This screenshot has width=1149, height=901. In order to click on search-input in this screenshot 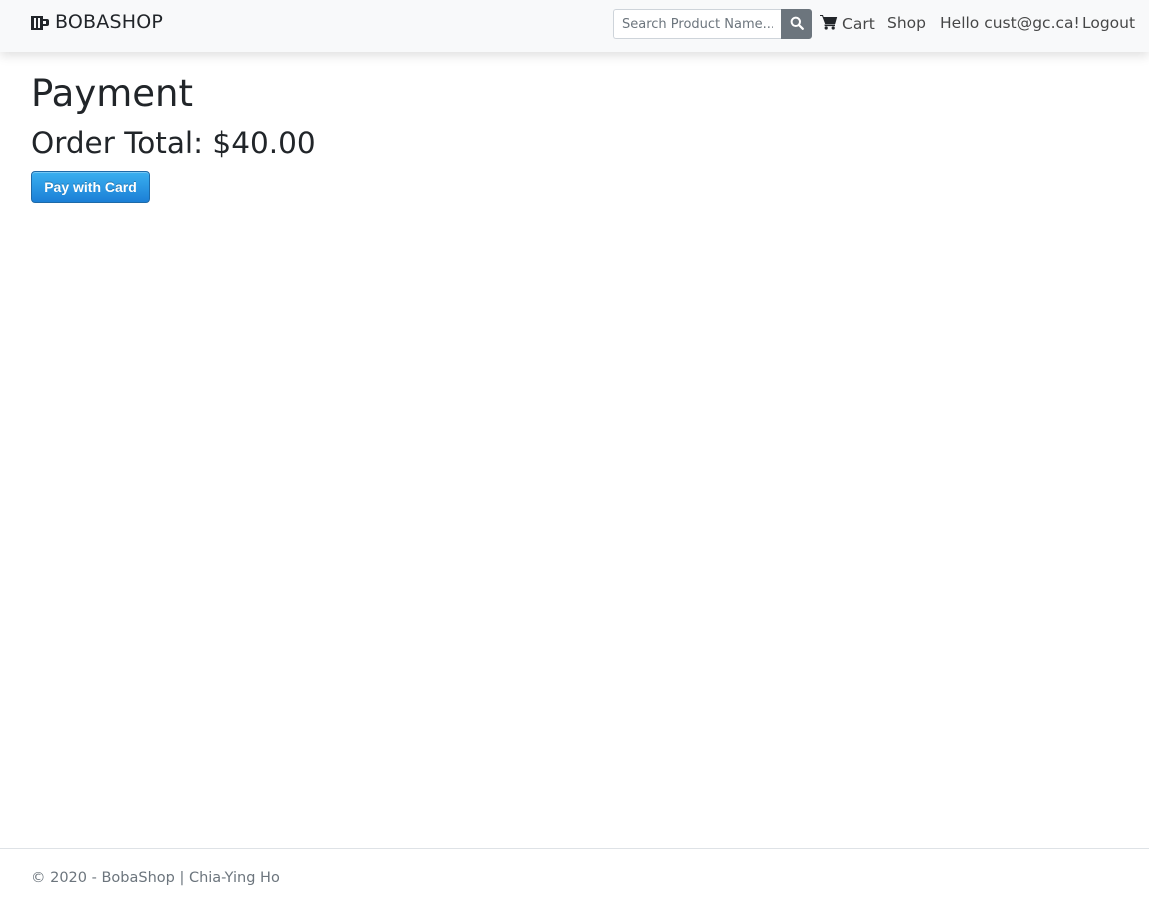, I will do `click(697, 24)`.